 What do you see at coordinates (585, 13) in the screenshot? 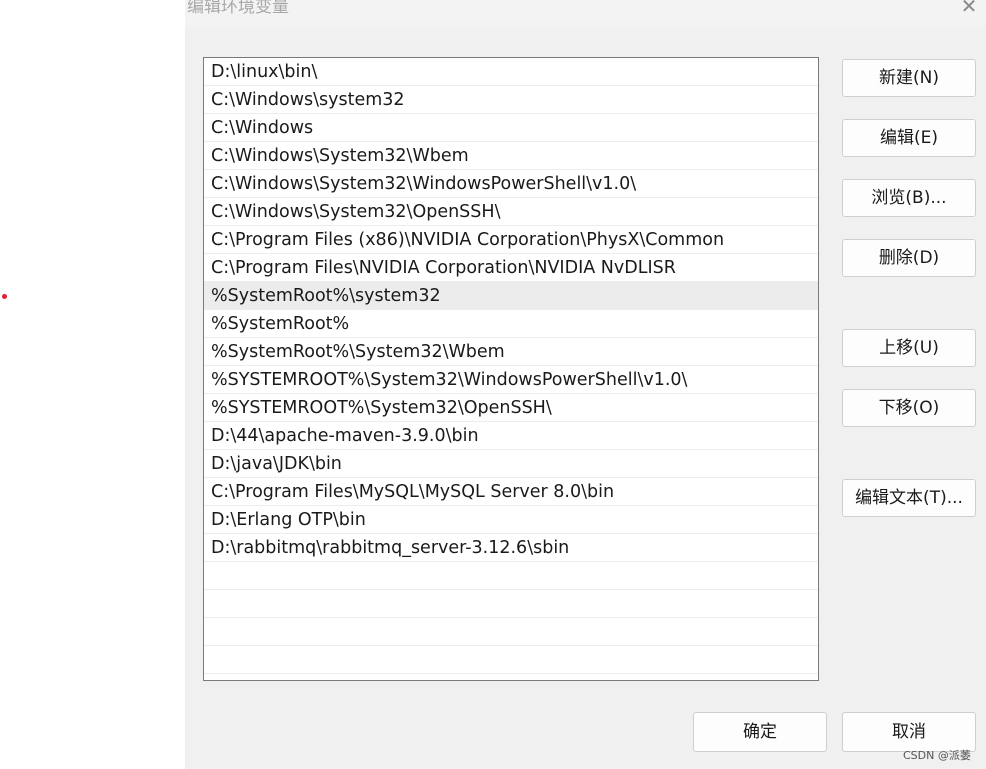
I see `title-bar: 编辑环境变量 ✕` at bounding box center [585, 13].